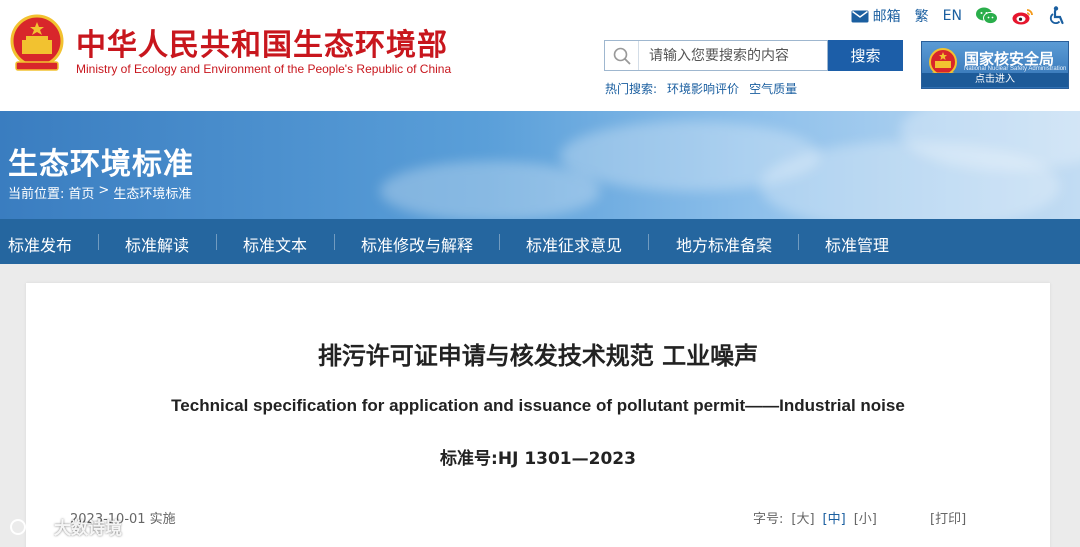  I want to click on search-icon, so click(622, 55).